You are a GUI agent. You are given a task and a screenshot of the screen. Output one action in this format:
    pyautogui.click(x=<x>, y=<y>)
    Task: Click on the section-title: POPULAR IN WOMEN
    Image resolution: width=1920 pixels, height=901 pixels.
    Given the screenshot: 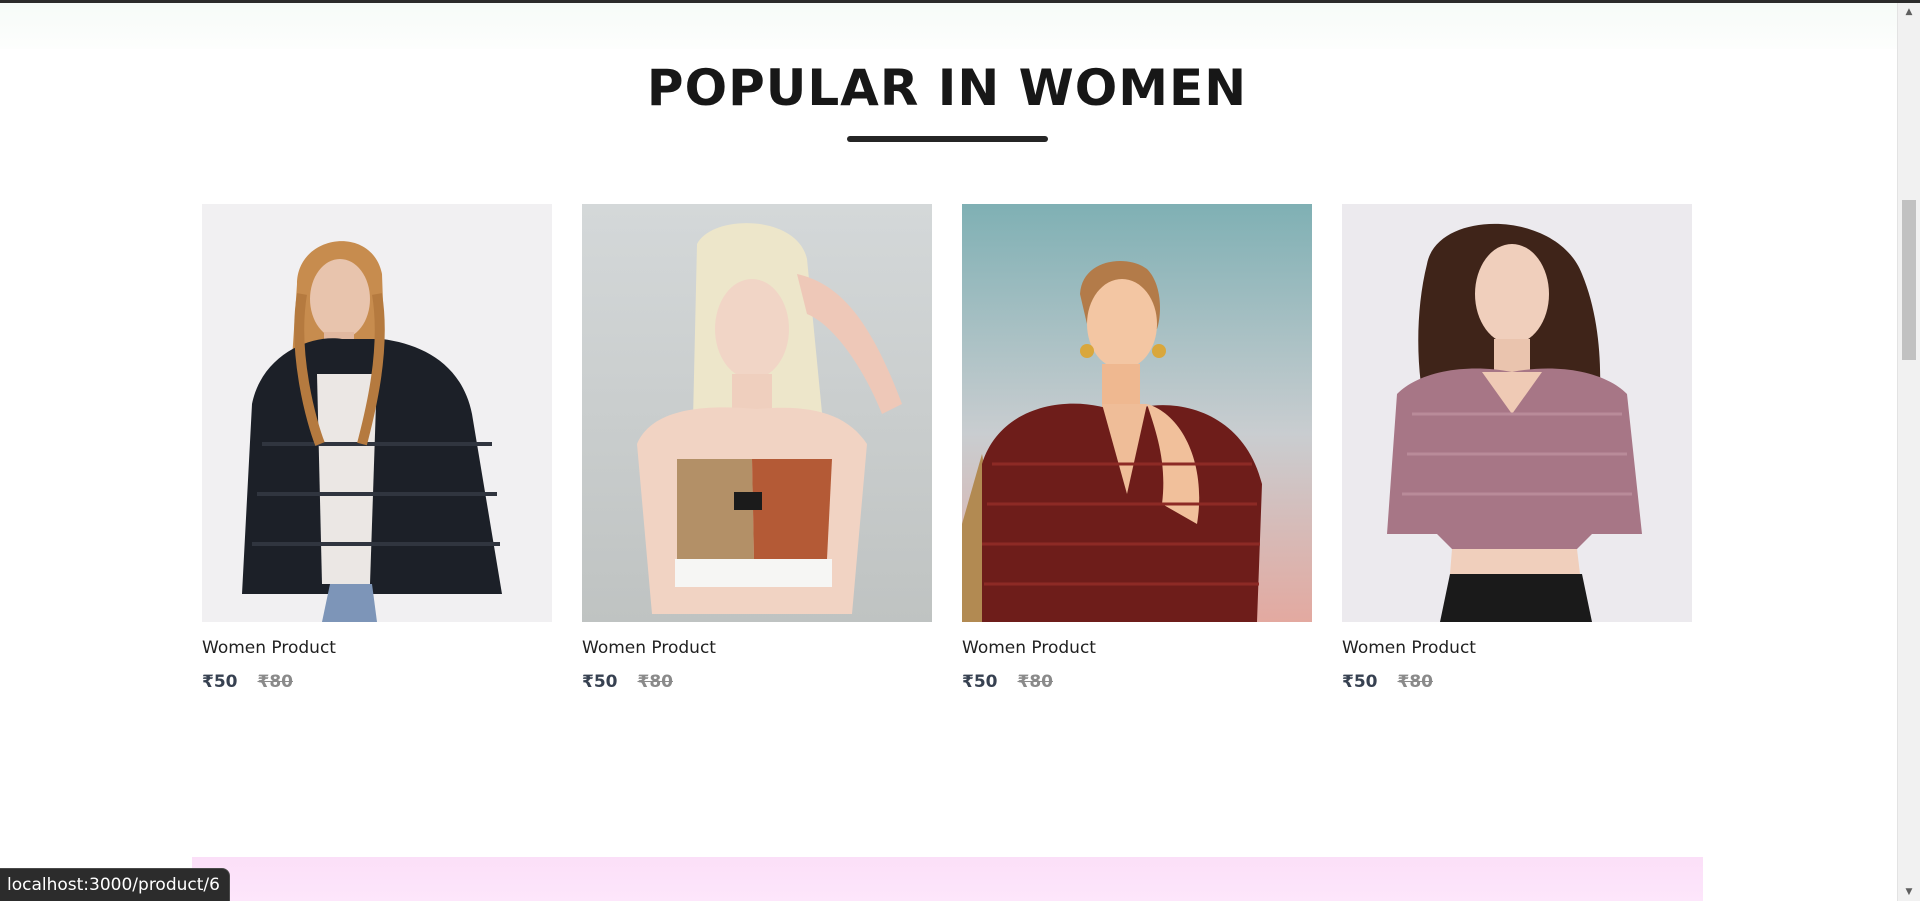 What is the action you would take?
    pyautogui.click(x=947, y=88)
    